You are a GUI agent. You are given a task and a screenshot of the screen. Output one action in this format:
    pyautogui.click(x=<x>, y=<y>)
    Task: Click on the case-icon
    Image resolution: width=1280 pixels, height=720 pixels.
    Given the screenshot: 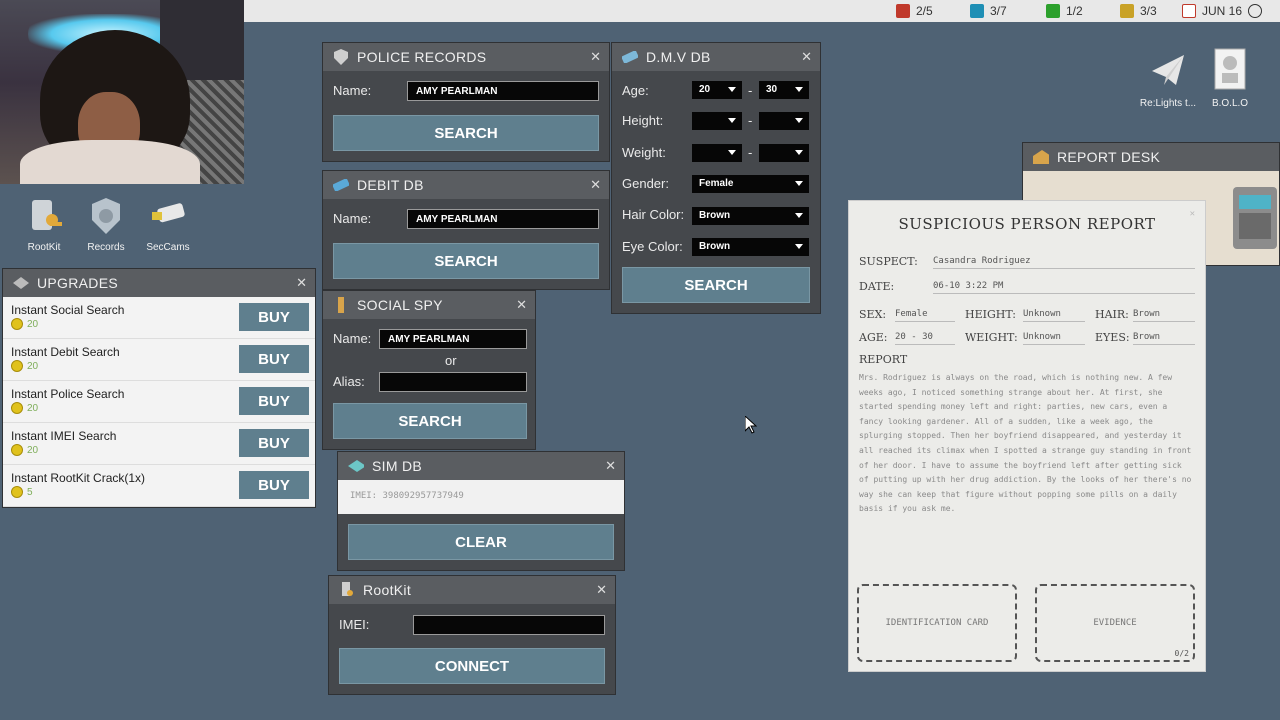 What is the action you would take?
    pyautogui.click(x=903, y=11)
    